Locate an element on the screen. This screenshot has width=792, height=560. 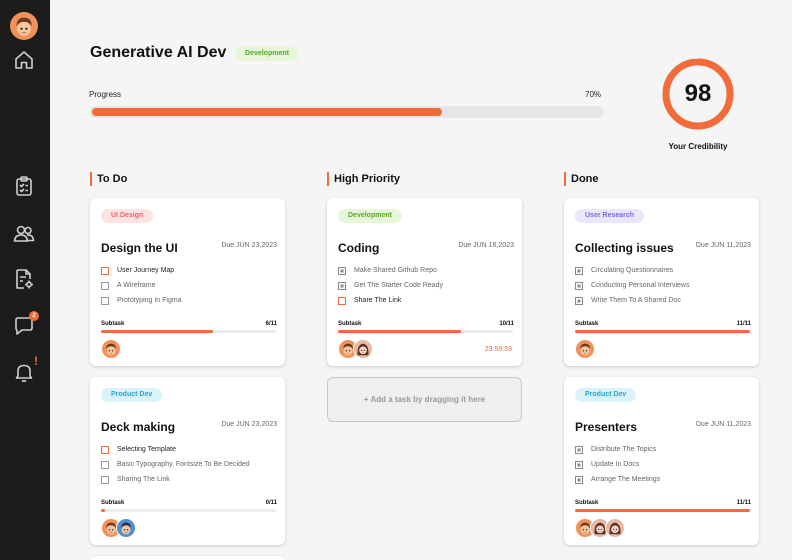
task-item: Selecting Template is located at coordinates (188, 449).